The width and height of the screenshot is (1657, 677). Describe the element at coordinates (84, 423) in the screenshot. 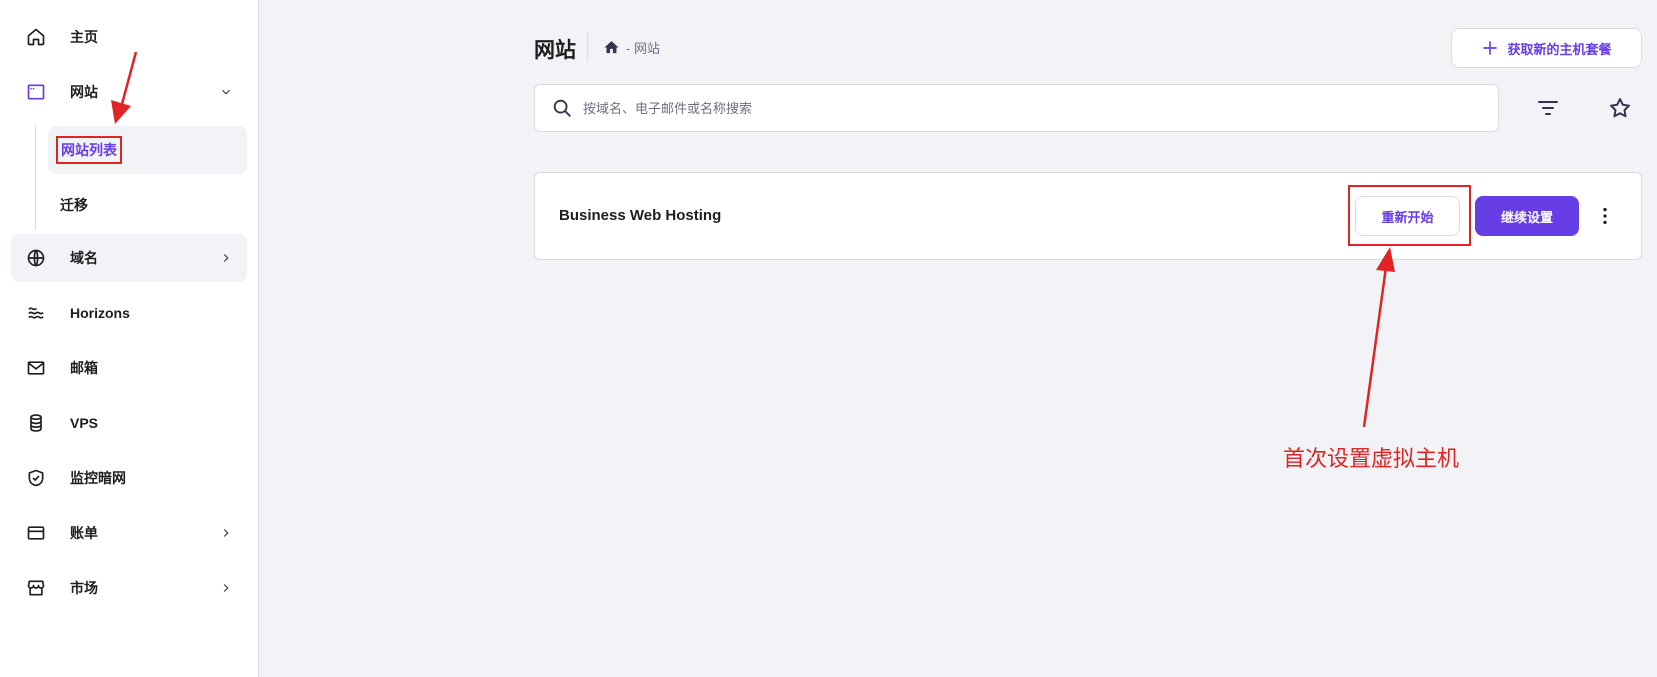

I see `sidebar-item-label: VPS` at that location.